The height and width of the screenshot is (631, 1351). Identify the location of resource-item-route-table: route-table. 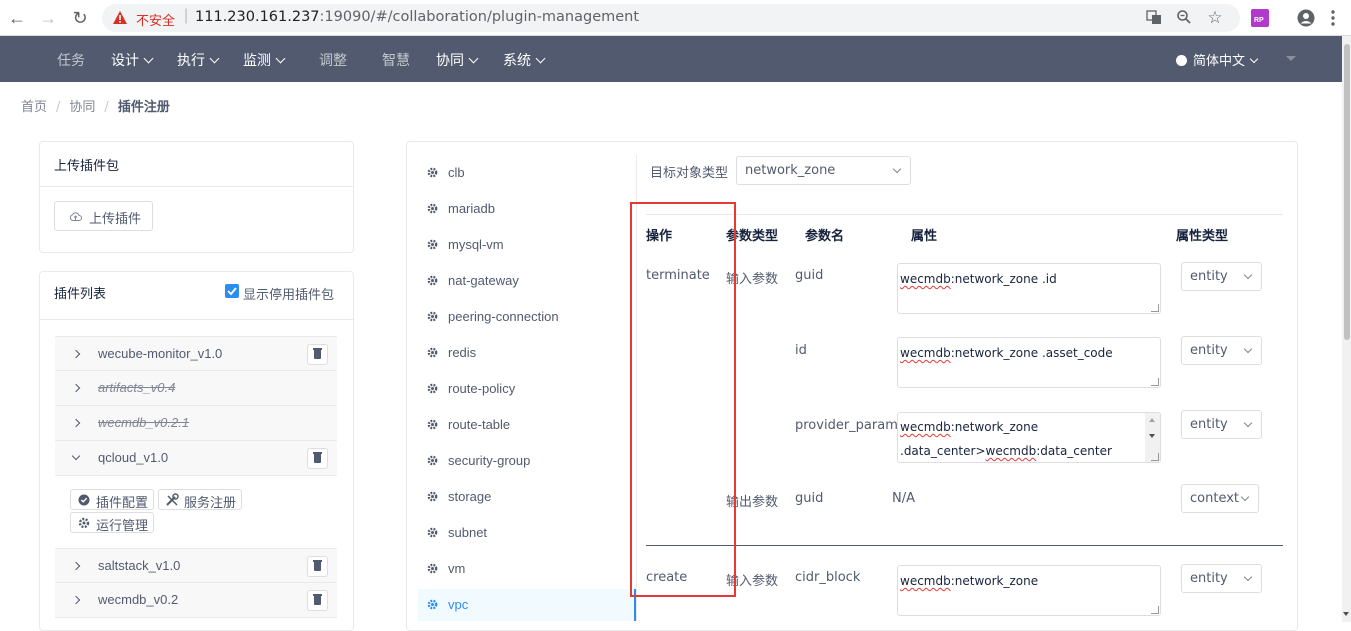
(527, 425).